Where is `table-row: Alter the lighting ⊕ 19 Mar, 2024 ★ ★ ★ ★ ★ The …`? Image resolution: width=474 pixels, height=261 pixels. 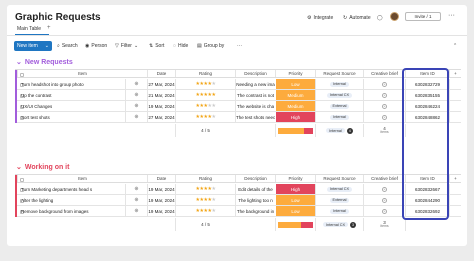 table-row: Alter the lighting ⊕ 19 Mar, 2024 ★ ★ ★ ★ ★ The … is located at coordinates (238, 200).